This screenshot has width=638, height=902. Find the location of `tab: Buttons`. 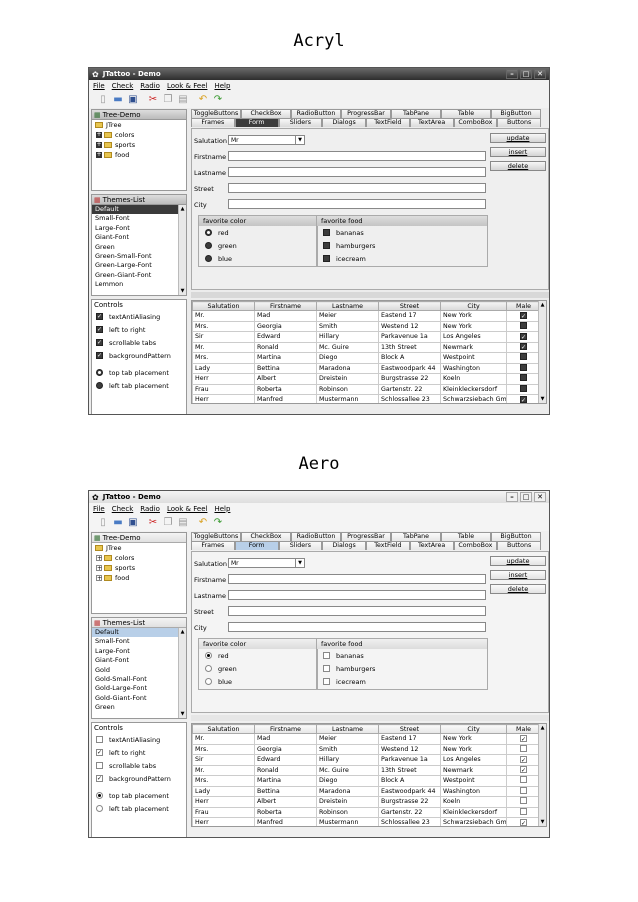

tab: Buttons is located at coordinates (519, 122).